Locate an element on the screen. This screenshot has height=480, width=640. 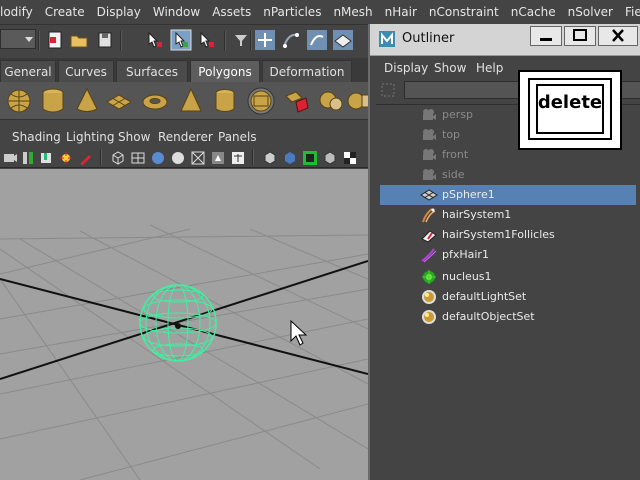
outliner-item-nucleus1: nucleus1 is located at coordinates (508, 277).